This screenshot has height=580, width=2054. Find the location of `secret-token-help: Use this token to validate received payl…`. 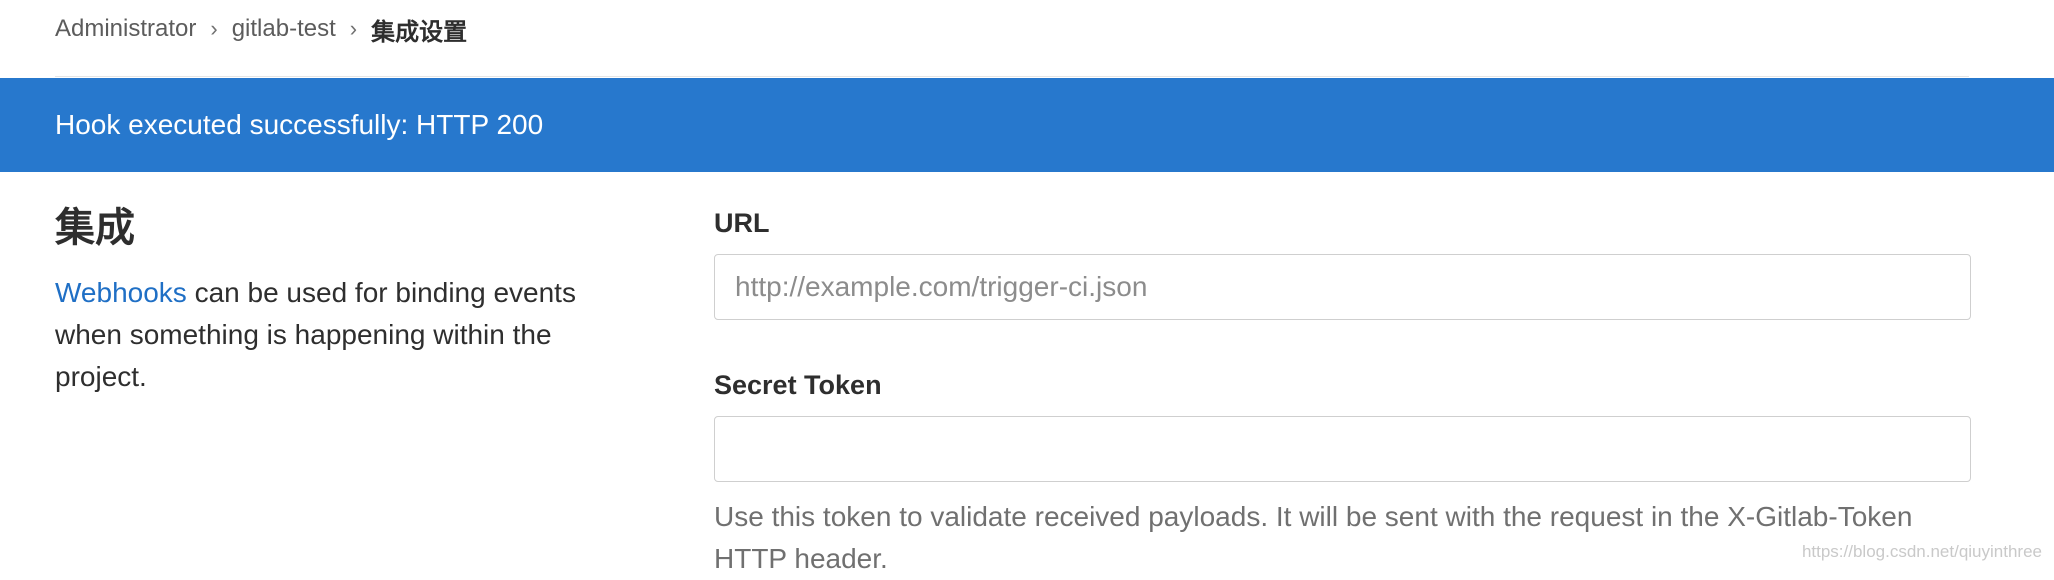

secret-token-help: Use this token to validate received payl… is located at coordinates (1342, 538).